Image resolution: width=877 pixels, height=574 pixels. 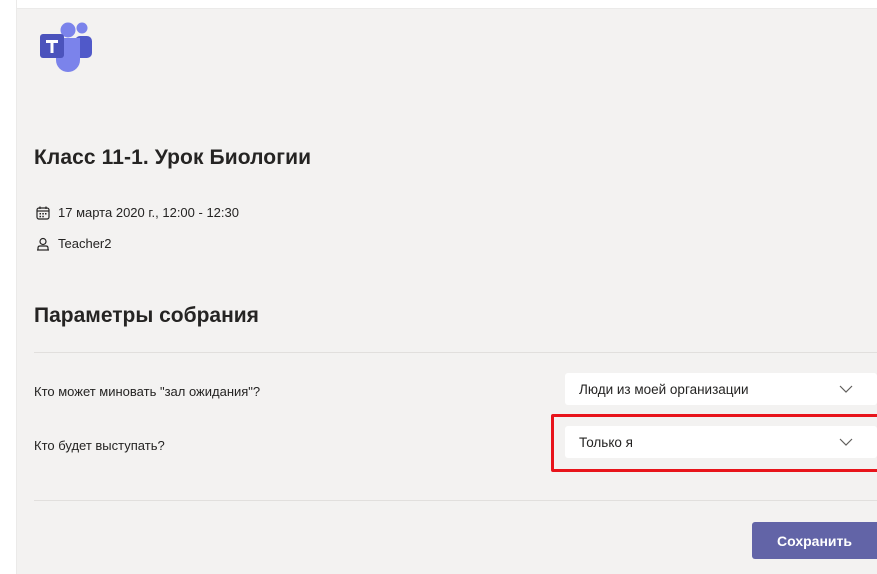 What do you see at coordinates (85, 243) in the screenshot?
I see `meeting-organizer: Teacher2` at bounding box center [85, 243].